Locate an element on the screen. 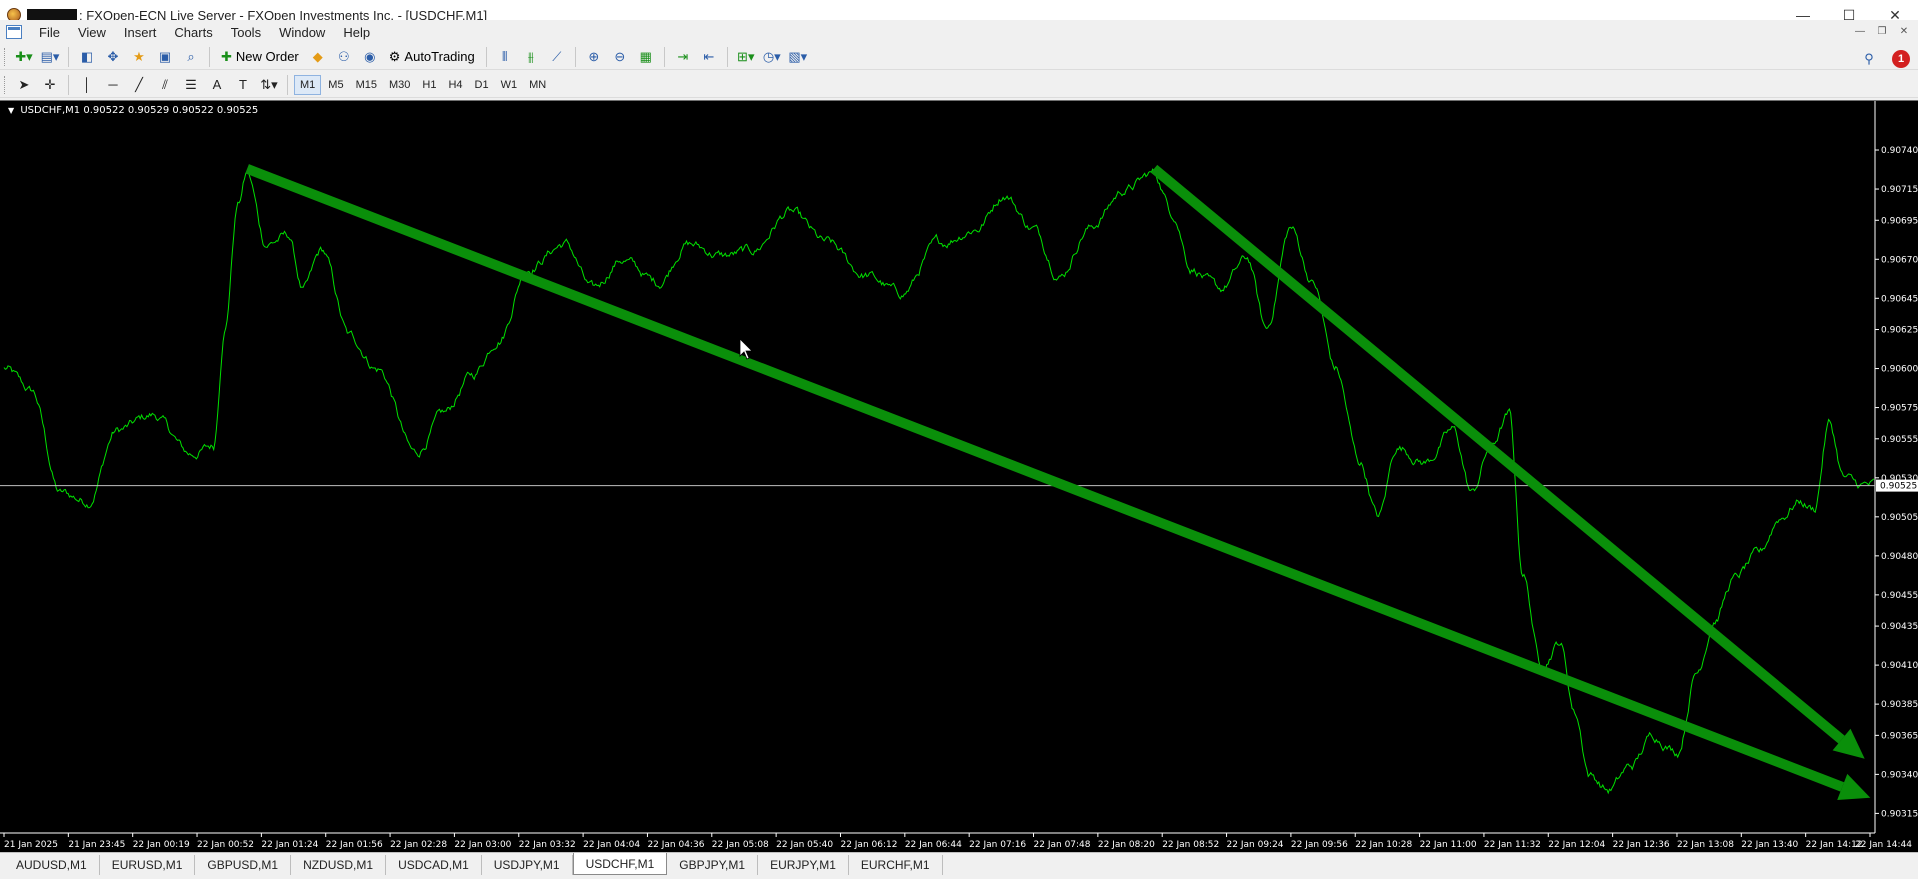 Image resolution: width=1918 pixels, height=879 pixels. candlesticks-icon: ⫵ is located at coordinates (531, 57).